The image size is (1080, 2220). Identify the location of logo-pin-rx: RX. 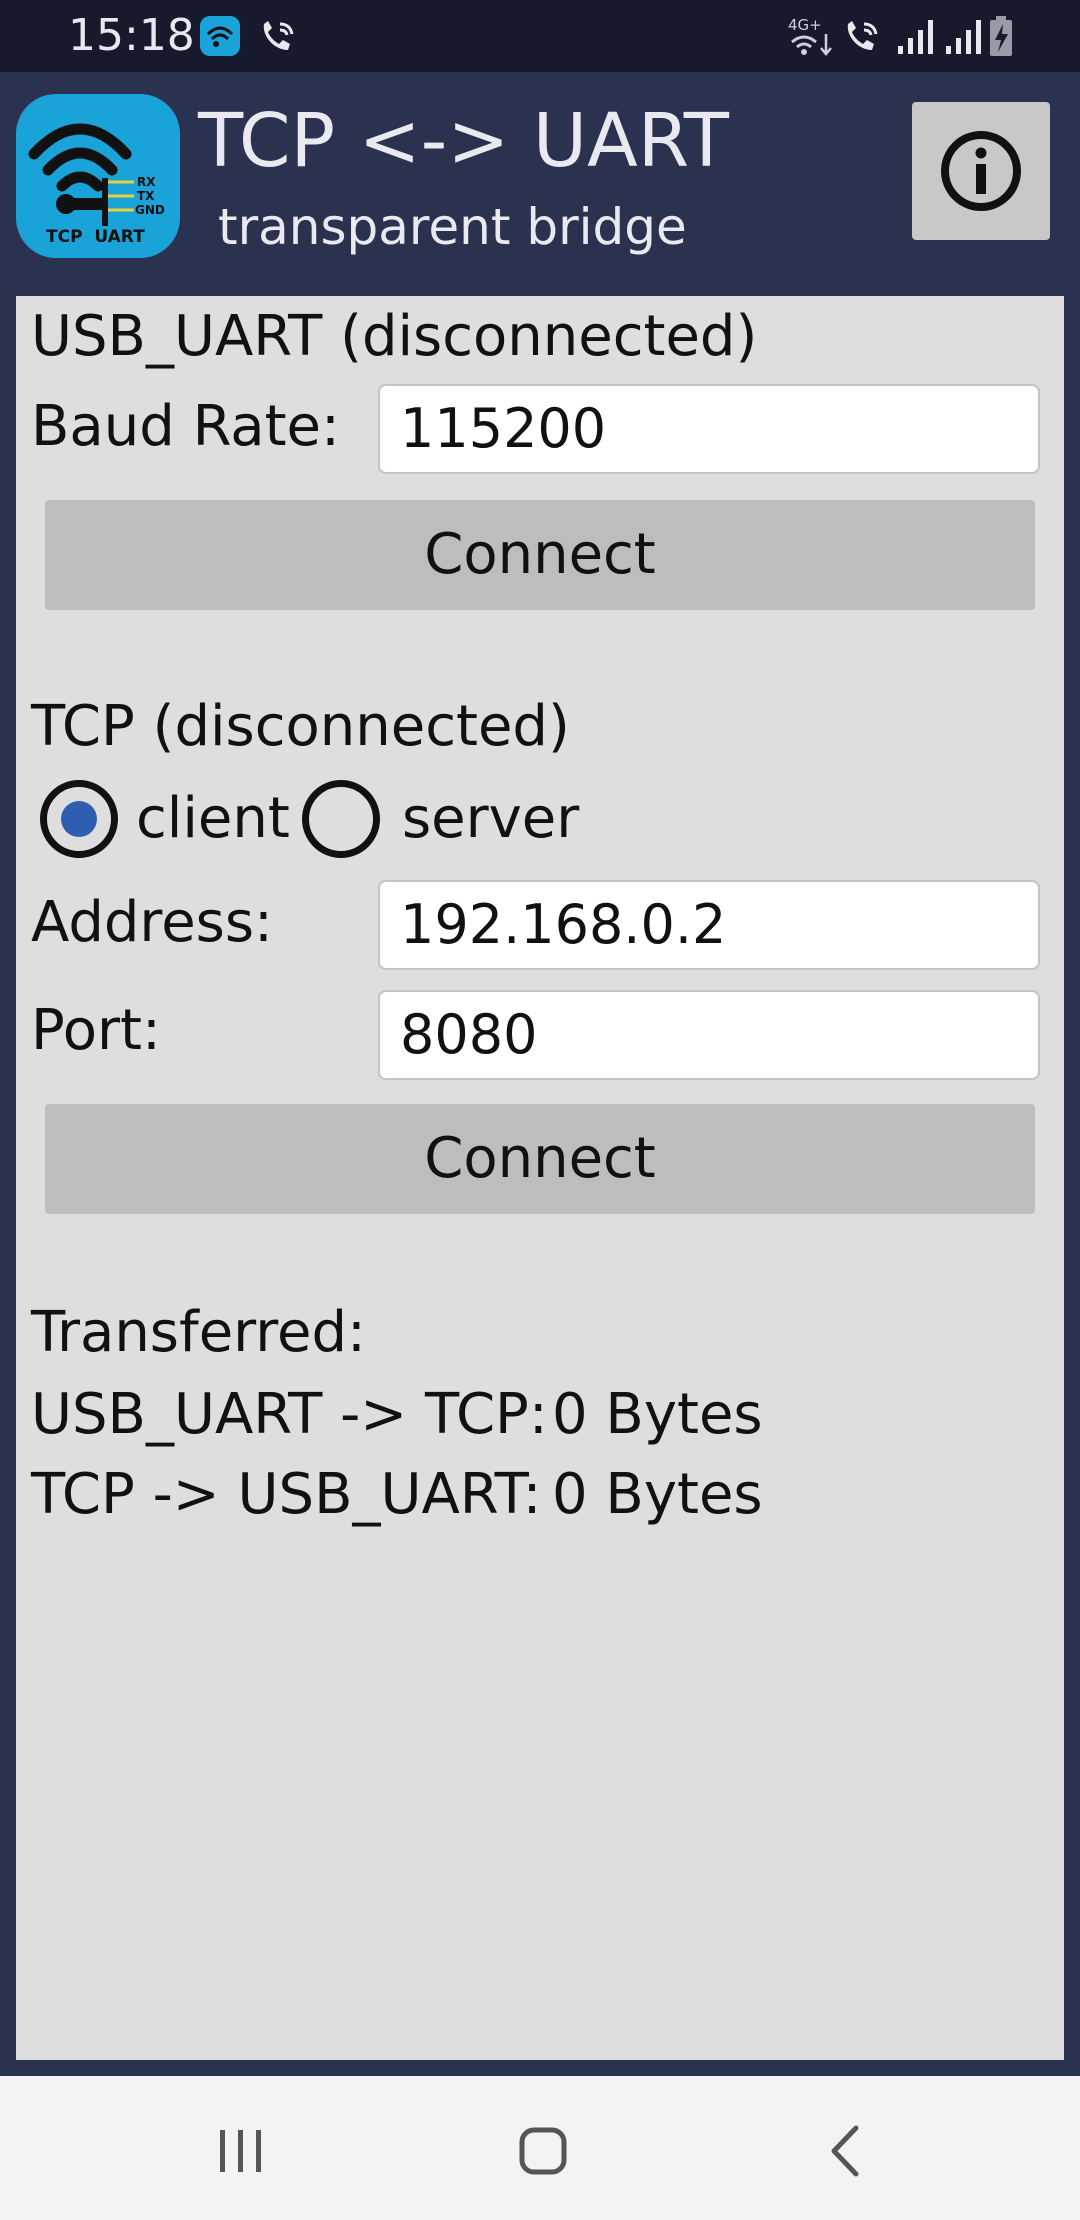
(146, 182).